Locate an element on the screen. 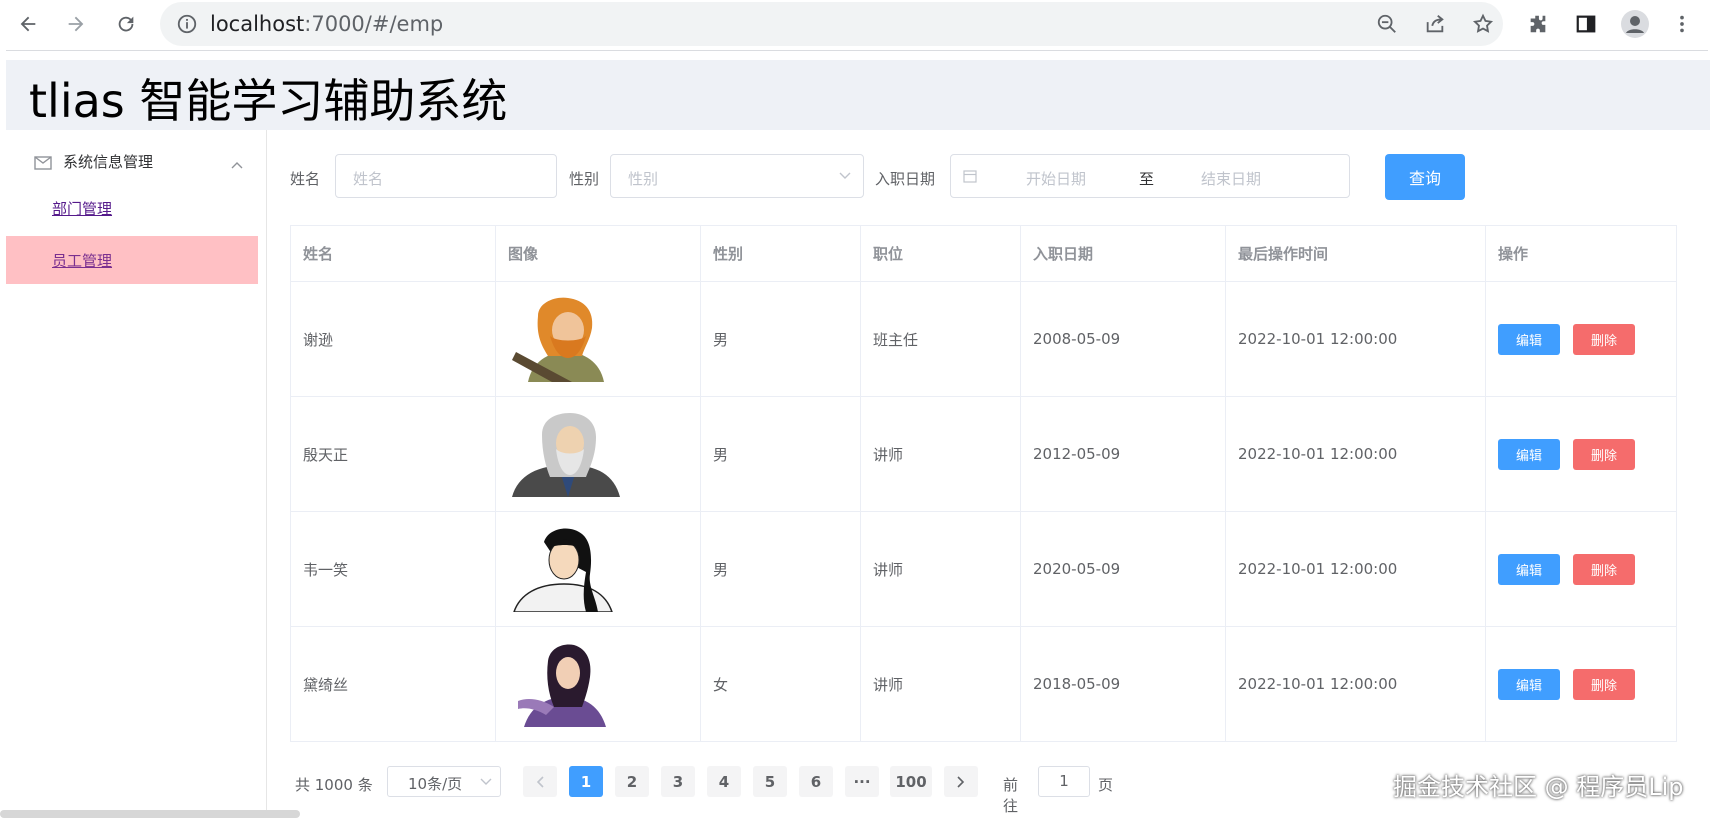  chevron-right-icon is located at coordinates (961, 781).